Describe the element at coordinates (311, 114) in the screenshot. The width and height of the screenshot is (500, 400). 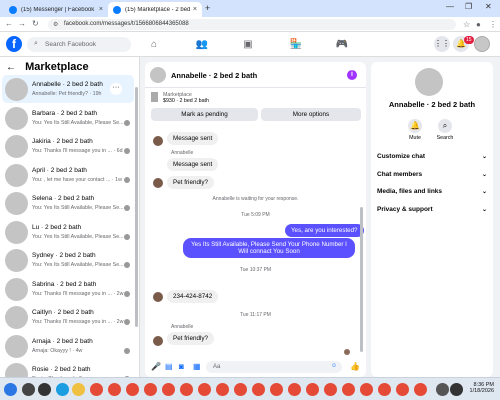
I see `more-options-button: More options` at that location.